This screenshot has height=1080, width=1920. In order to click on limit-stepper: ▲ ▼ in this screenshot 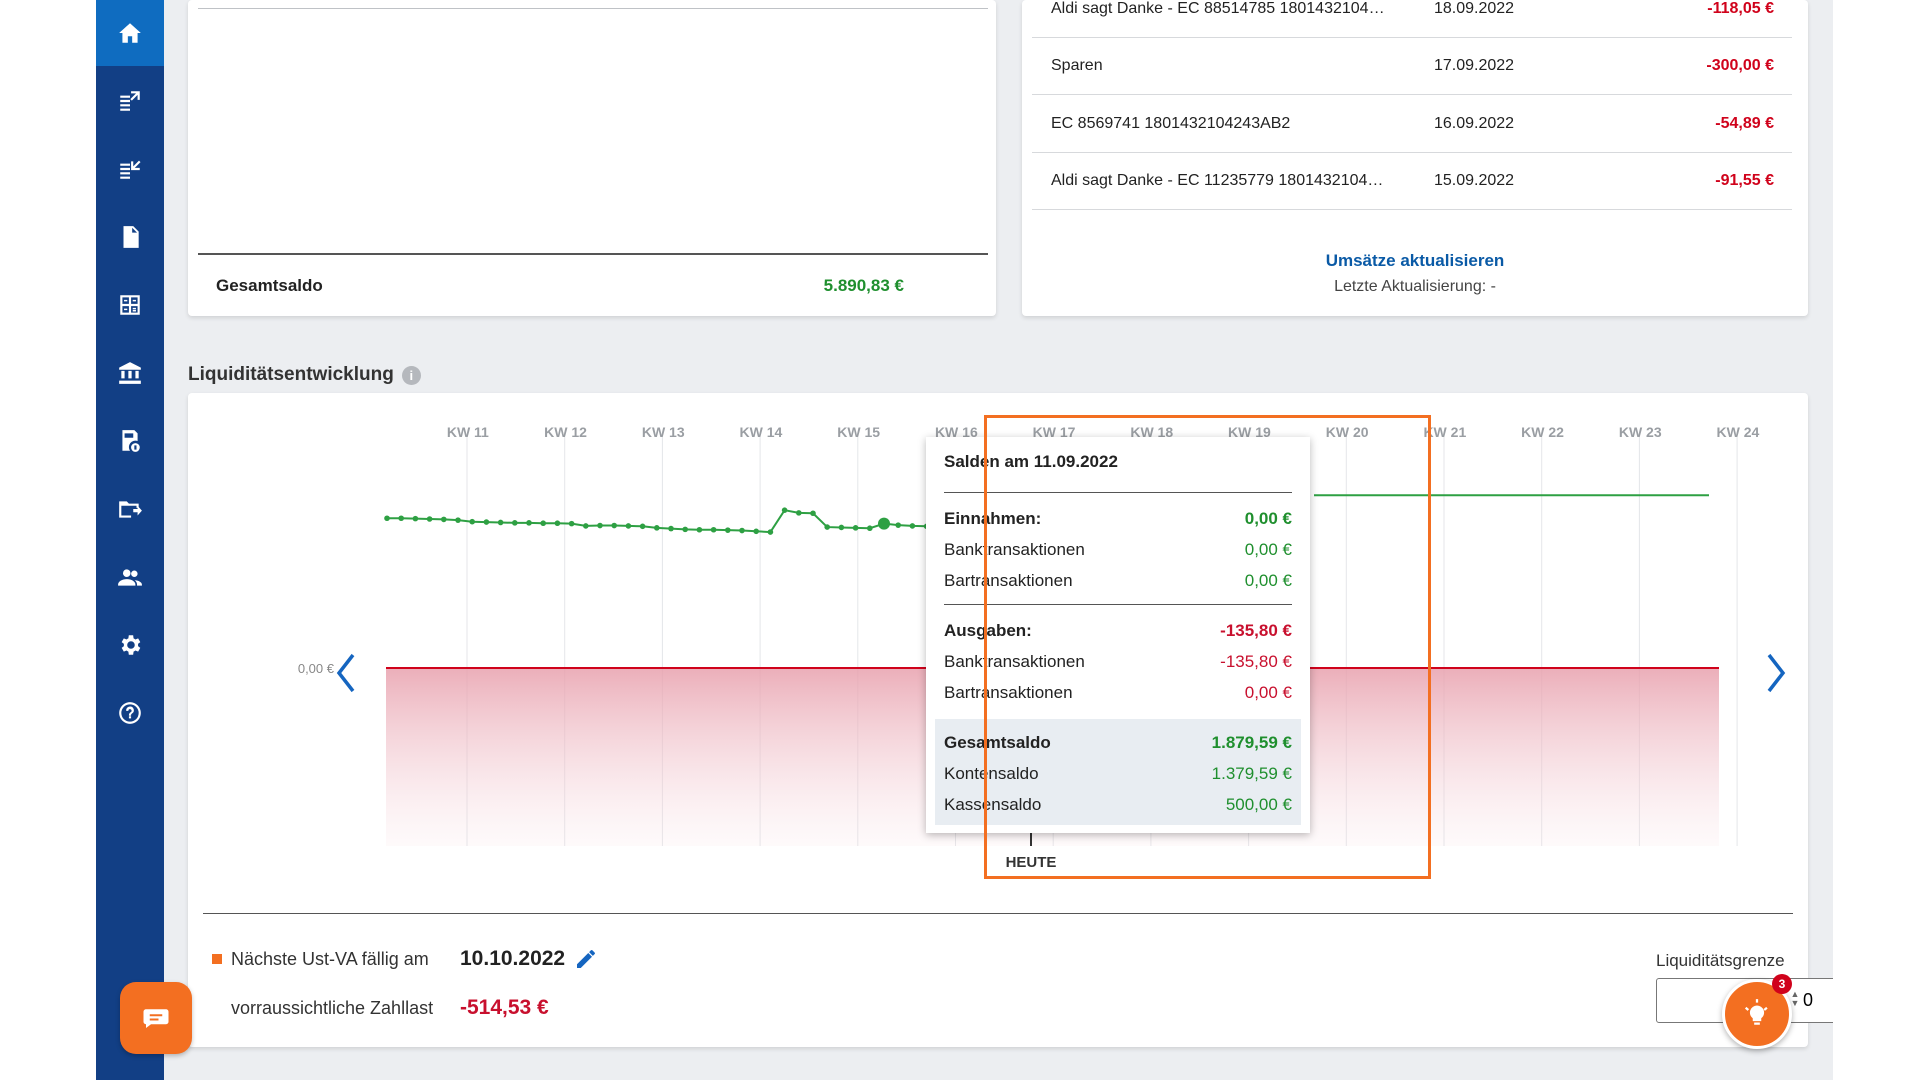, I will do `click(1795, 999)`.